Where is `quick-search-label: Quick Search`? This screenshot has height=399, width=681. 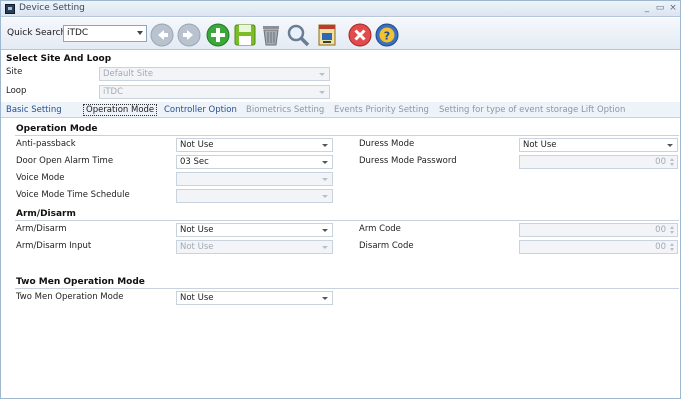 quick-search-label: Quick Search is located at coordinates (37, 33).